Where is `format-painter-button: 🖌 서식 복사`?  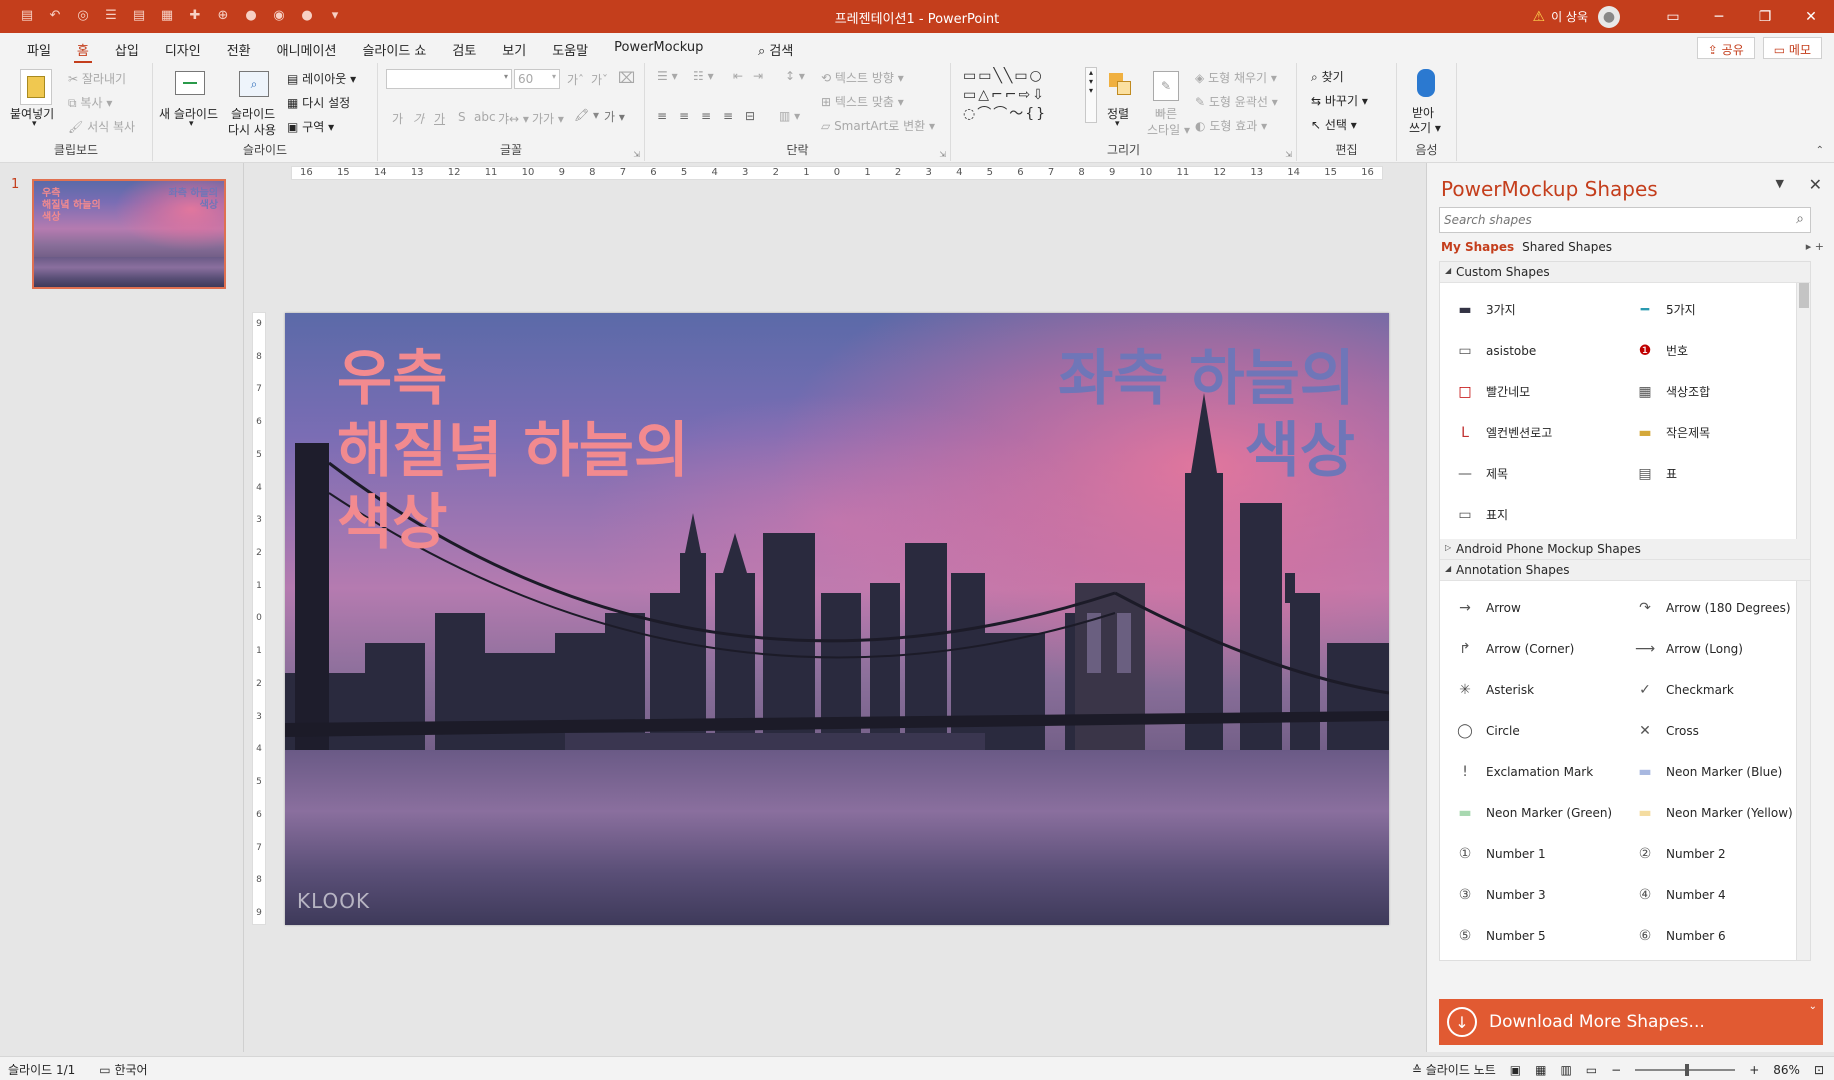
format-painter-button: 🖌 서식 복사 is located at coordinates (101, 126).